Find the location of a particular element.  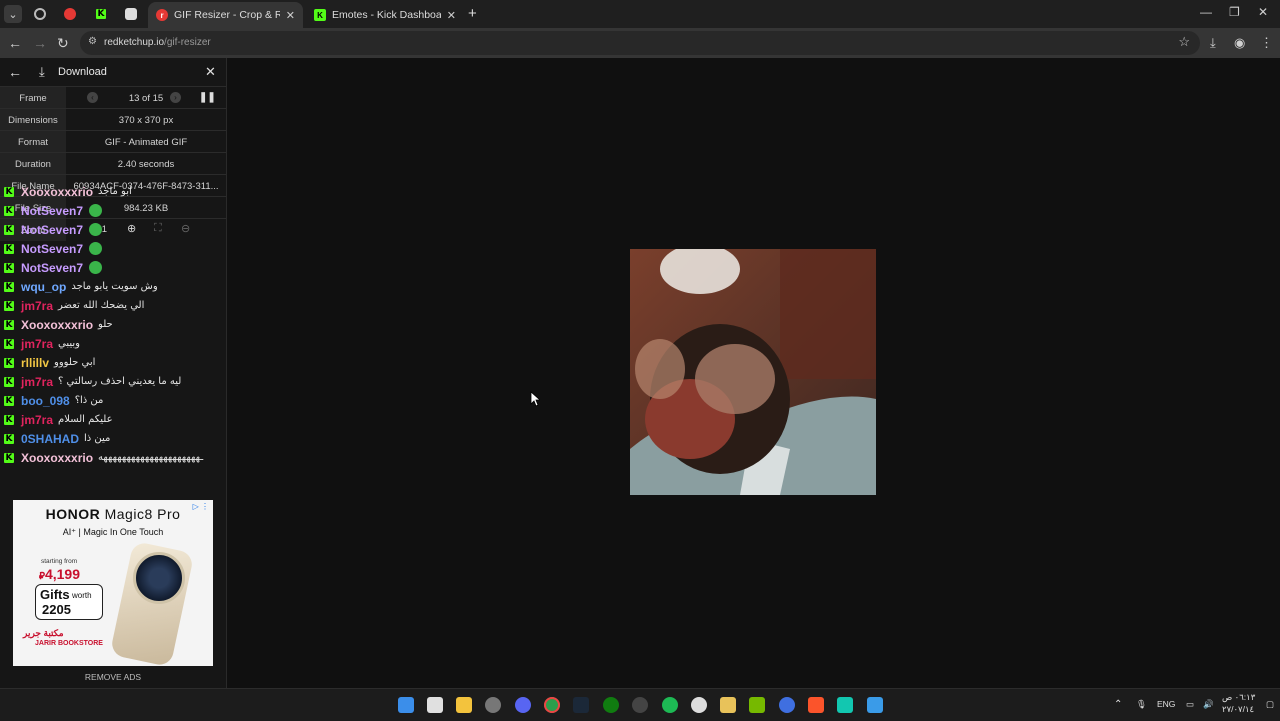

minimize-icon: — is located at coordinates (1206, 12).